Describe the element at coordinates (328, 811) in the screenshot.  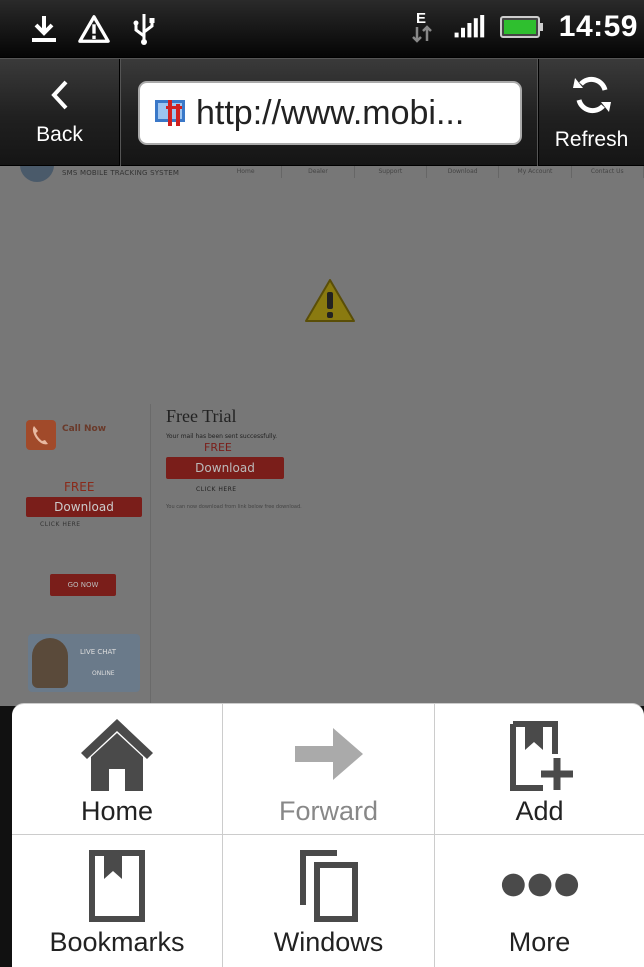
I see `menu-label: Forward` at that location.